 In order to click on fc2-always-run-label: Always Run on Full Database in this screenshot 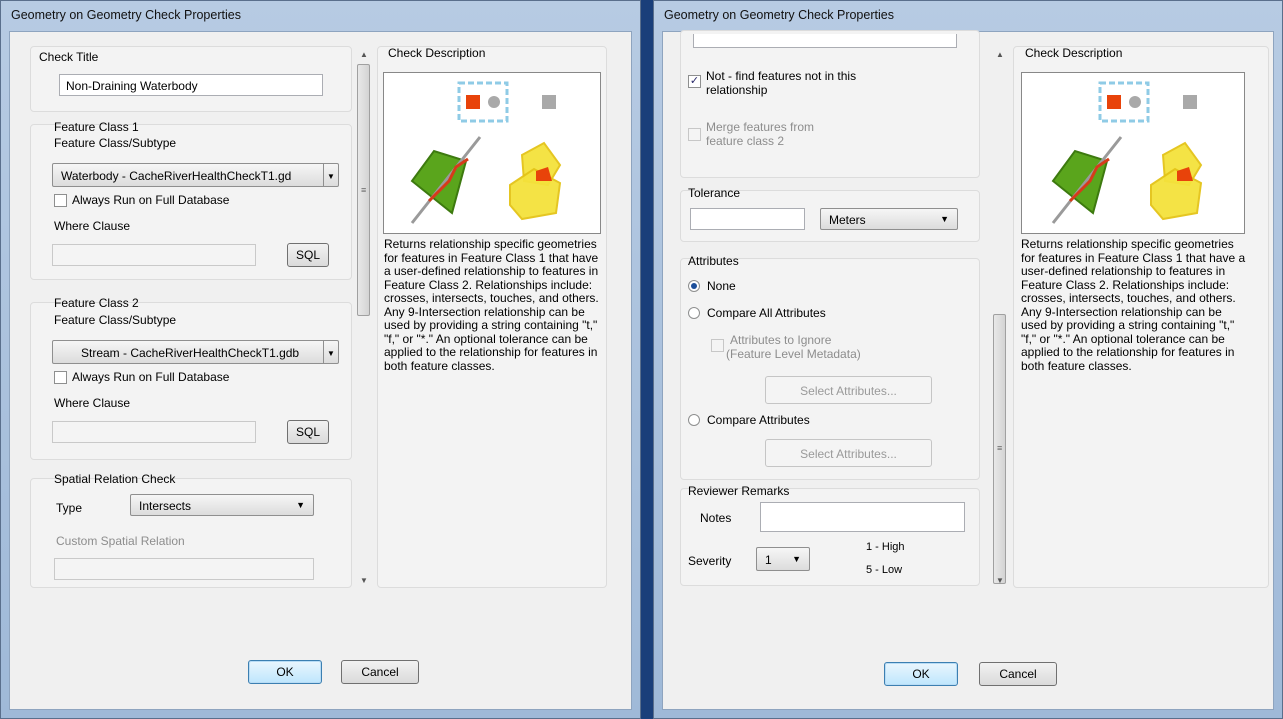, I will do `click(151, 377)`.